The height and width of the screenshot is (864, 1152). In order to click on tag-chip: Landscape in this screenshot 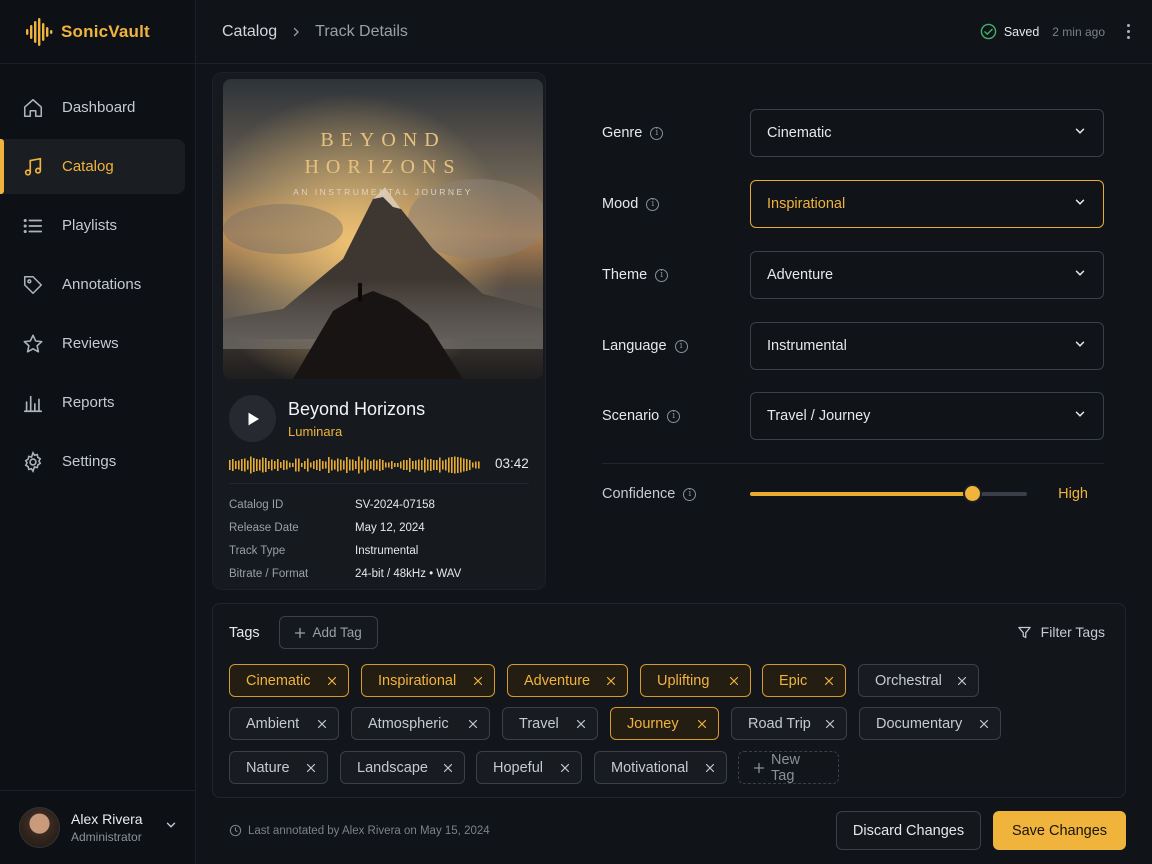, I will do `click(402, 767)`.